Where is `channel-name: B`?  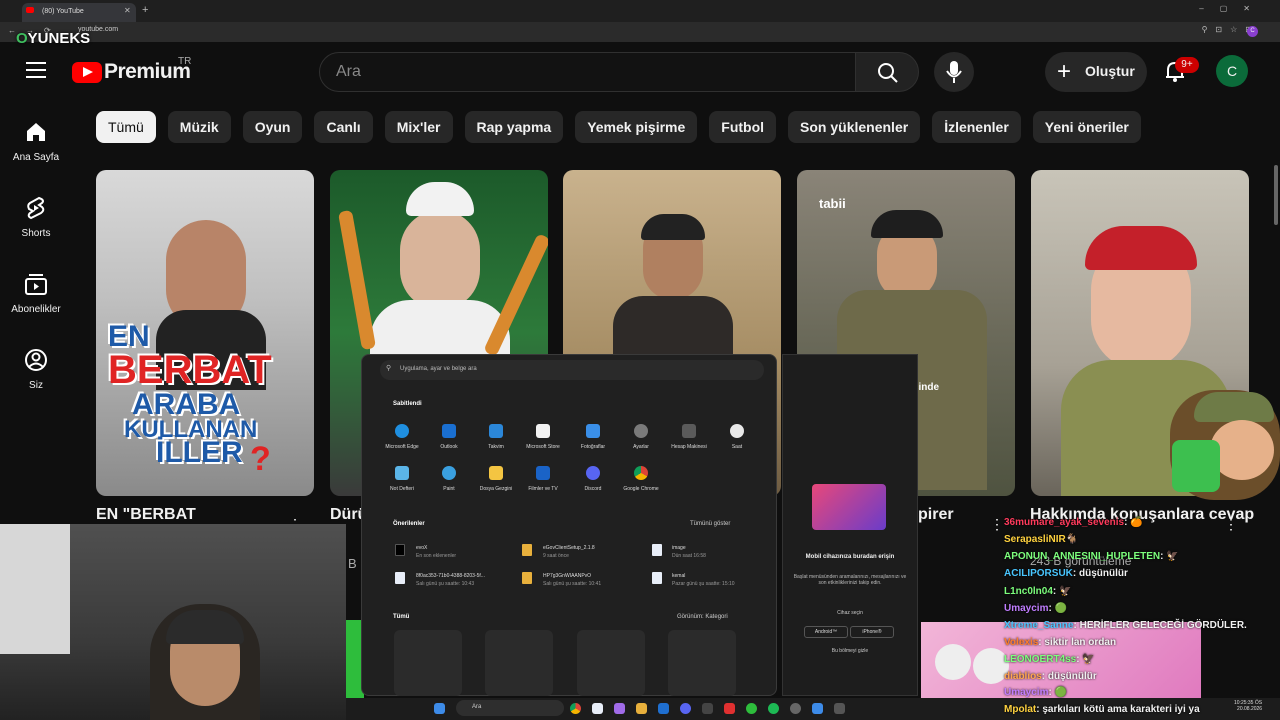 channel-name: B is located at coordinates (352, 563).